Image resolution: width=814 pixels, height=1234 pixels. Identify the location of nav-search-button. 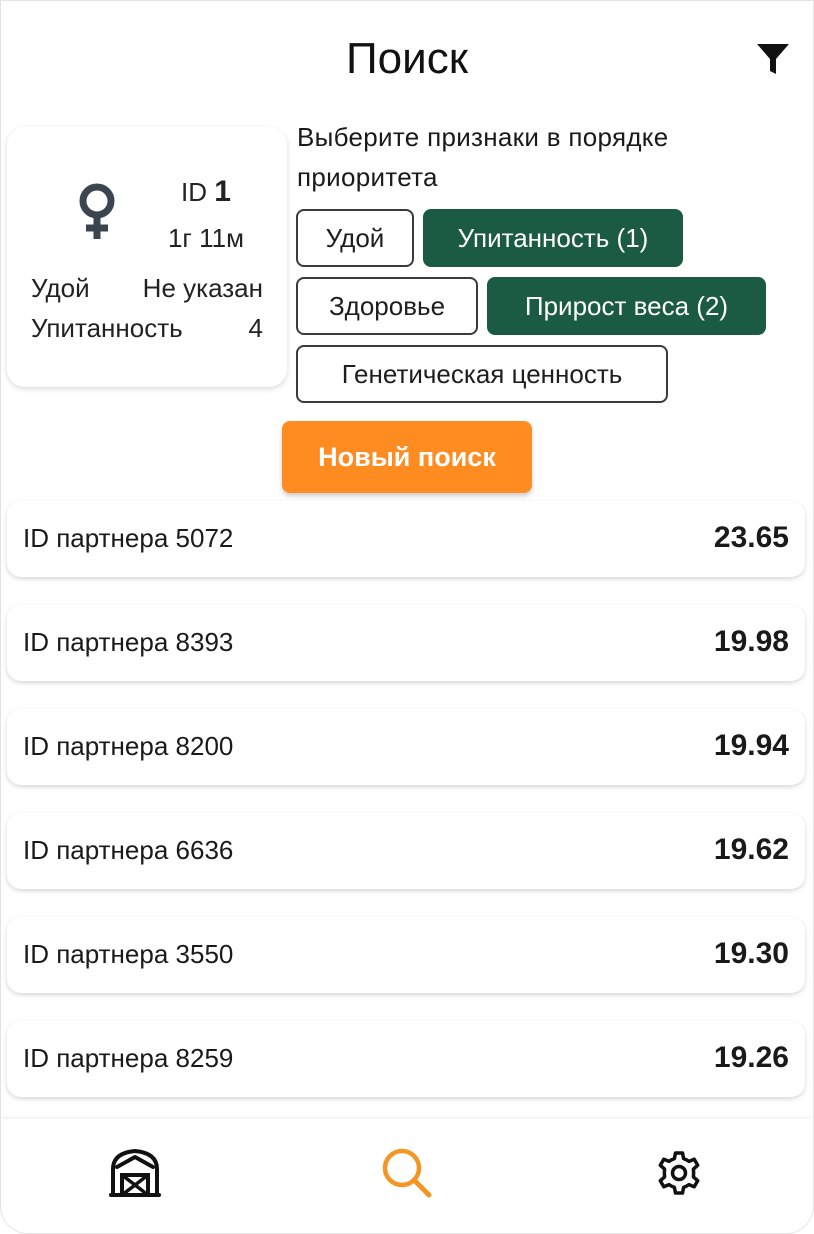
(407, 1173).